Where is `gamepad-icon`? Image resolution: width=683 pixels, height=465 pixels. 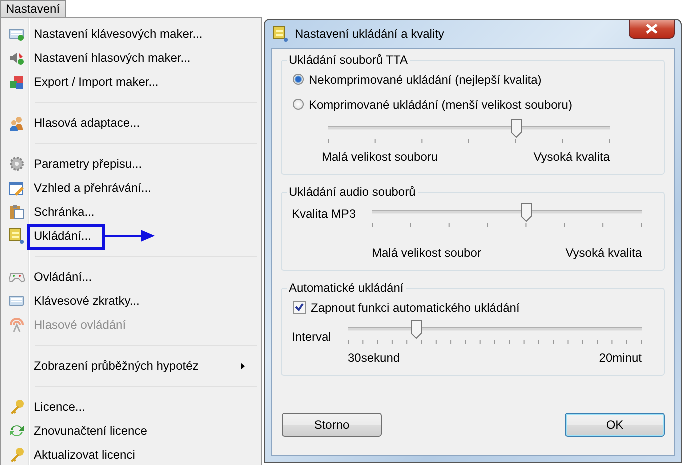
gamepad-icon is located at coordinates (17, 277).